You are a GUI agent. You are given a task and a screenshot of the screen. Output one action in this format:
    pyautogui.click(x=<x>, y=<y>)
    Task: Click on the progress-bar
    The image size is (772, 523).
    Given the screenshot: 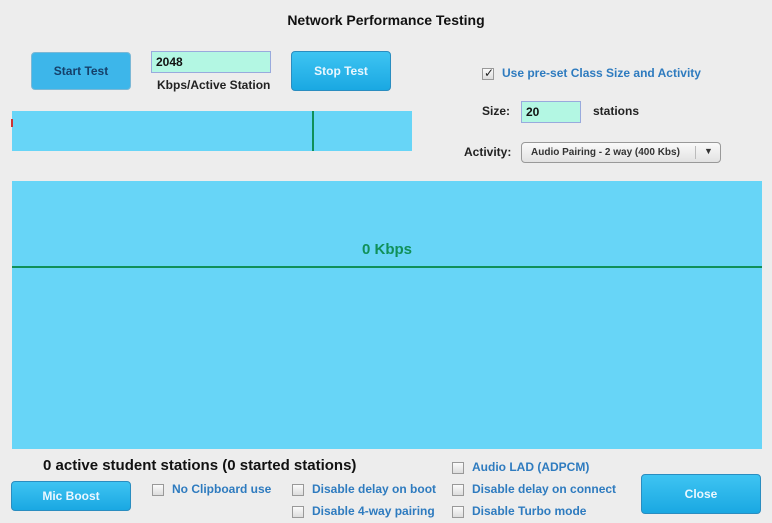 What is the action you would take?
    pyautogui.click(x=211, y=131)
    